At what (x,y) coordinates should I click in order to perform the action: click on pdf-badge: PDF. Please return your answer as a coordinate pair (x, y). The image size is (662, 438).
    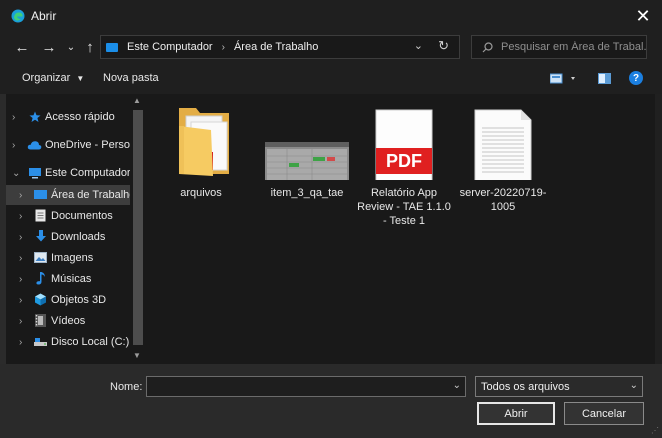
    Looking at the image, I should click on (404, 161).